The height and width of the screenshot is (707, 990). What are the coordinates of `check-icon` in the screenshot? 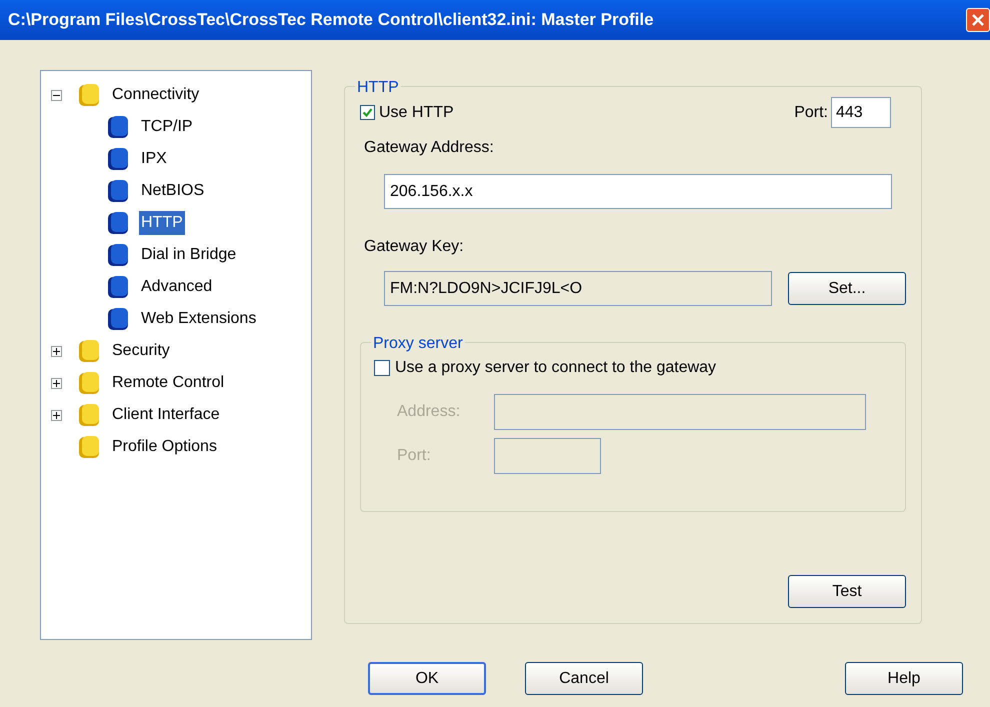 It's located at (367, 112).